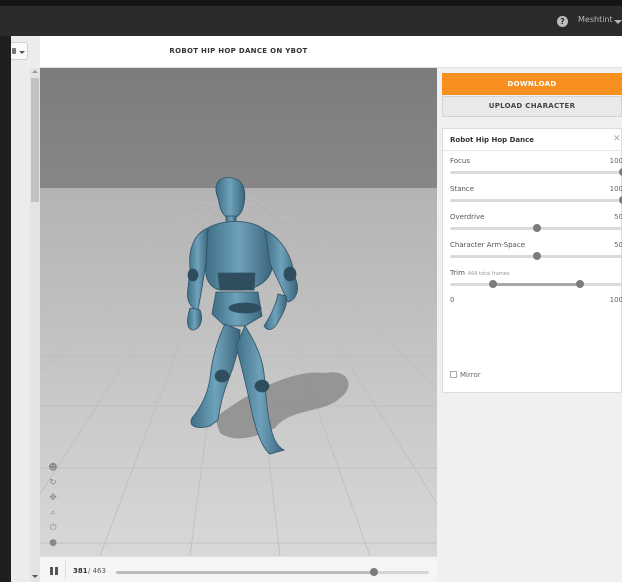 Image resolution: width=622 pixels, height=582 pixels. I want to click on settings-icon, so click(14, 51).